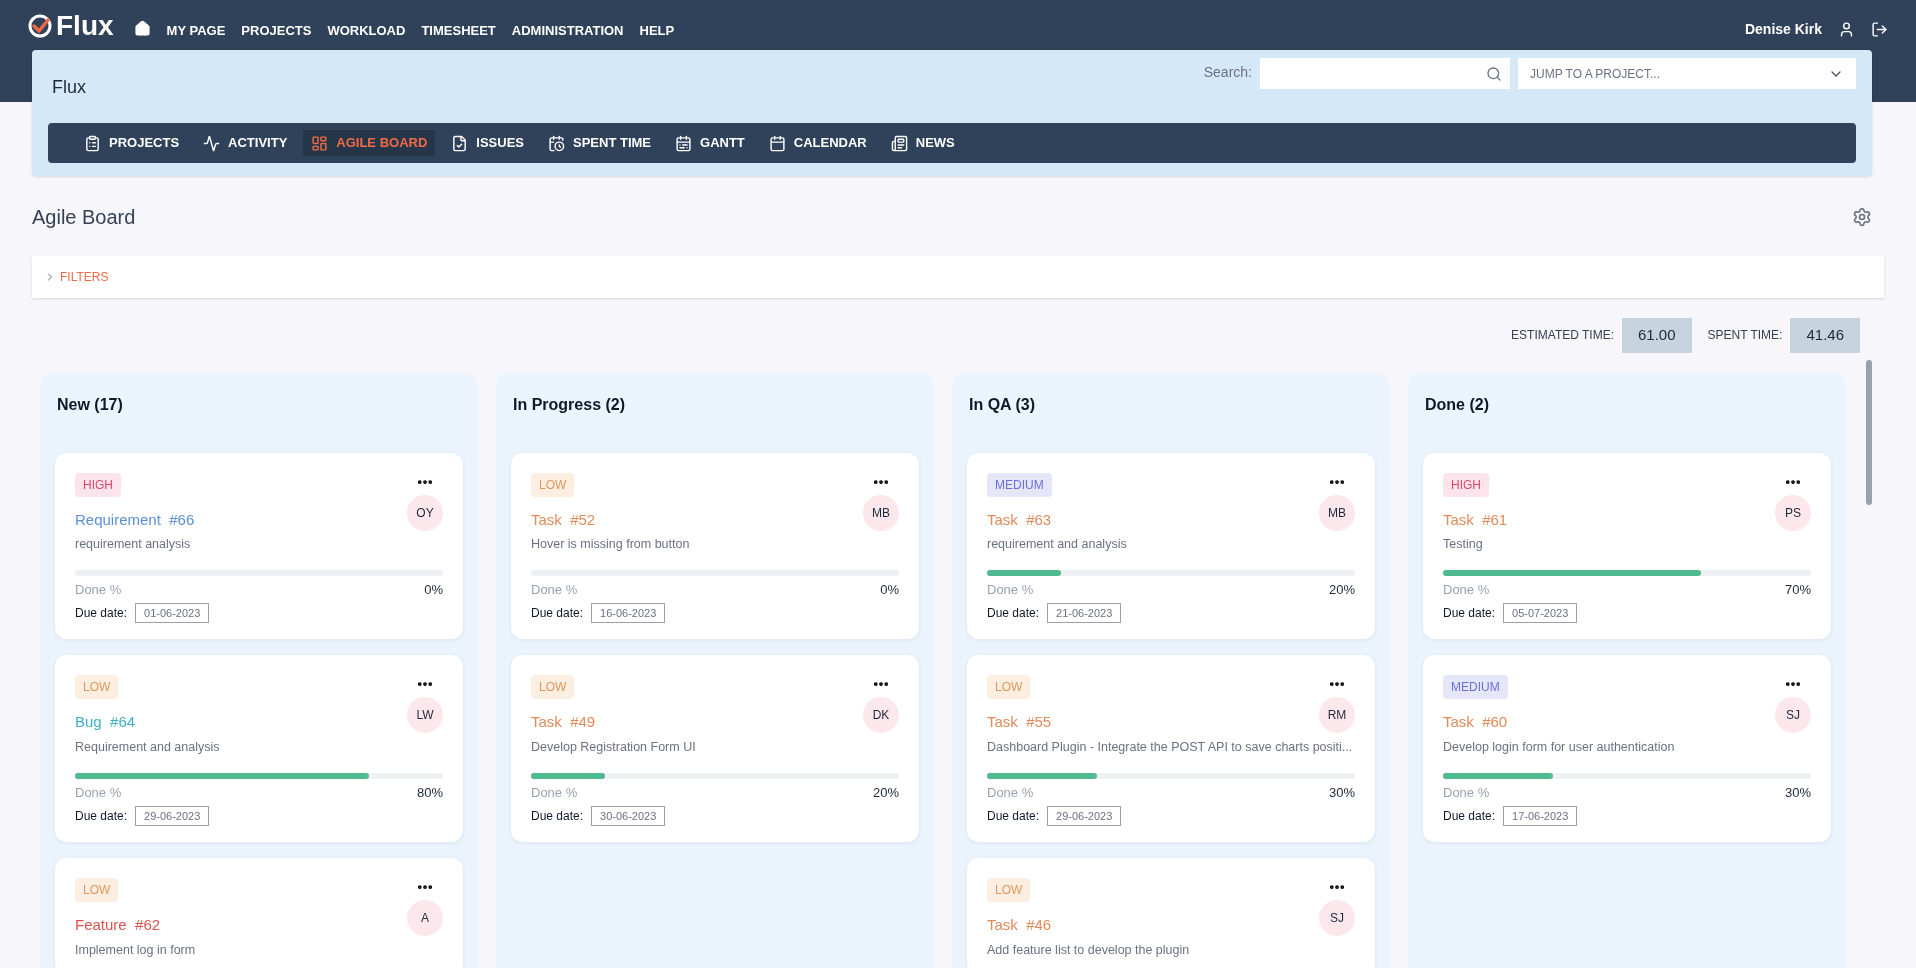 The height and width of the screenshot is (968, 1916). What do you see at coordinates (118, 925) in the screenshot?
I see `issue-title: Feature #62` at bounding box center [118, 925].